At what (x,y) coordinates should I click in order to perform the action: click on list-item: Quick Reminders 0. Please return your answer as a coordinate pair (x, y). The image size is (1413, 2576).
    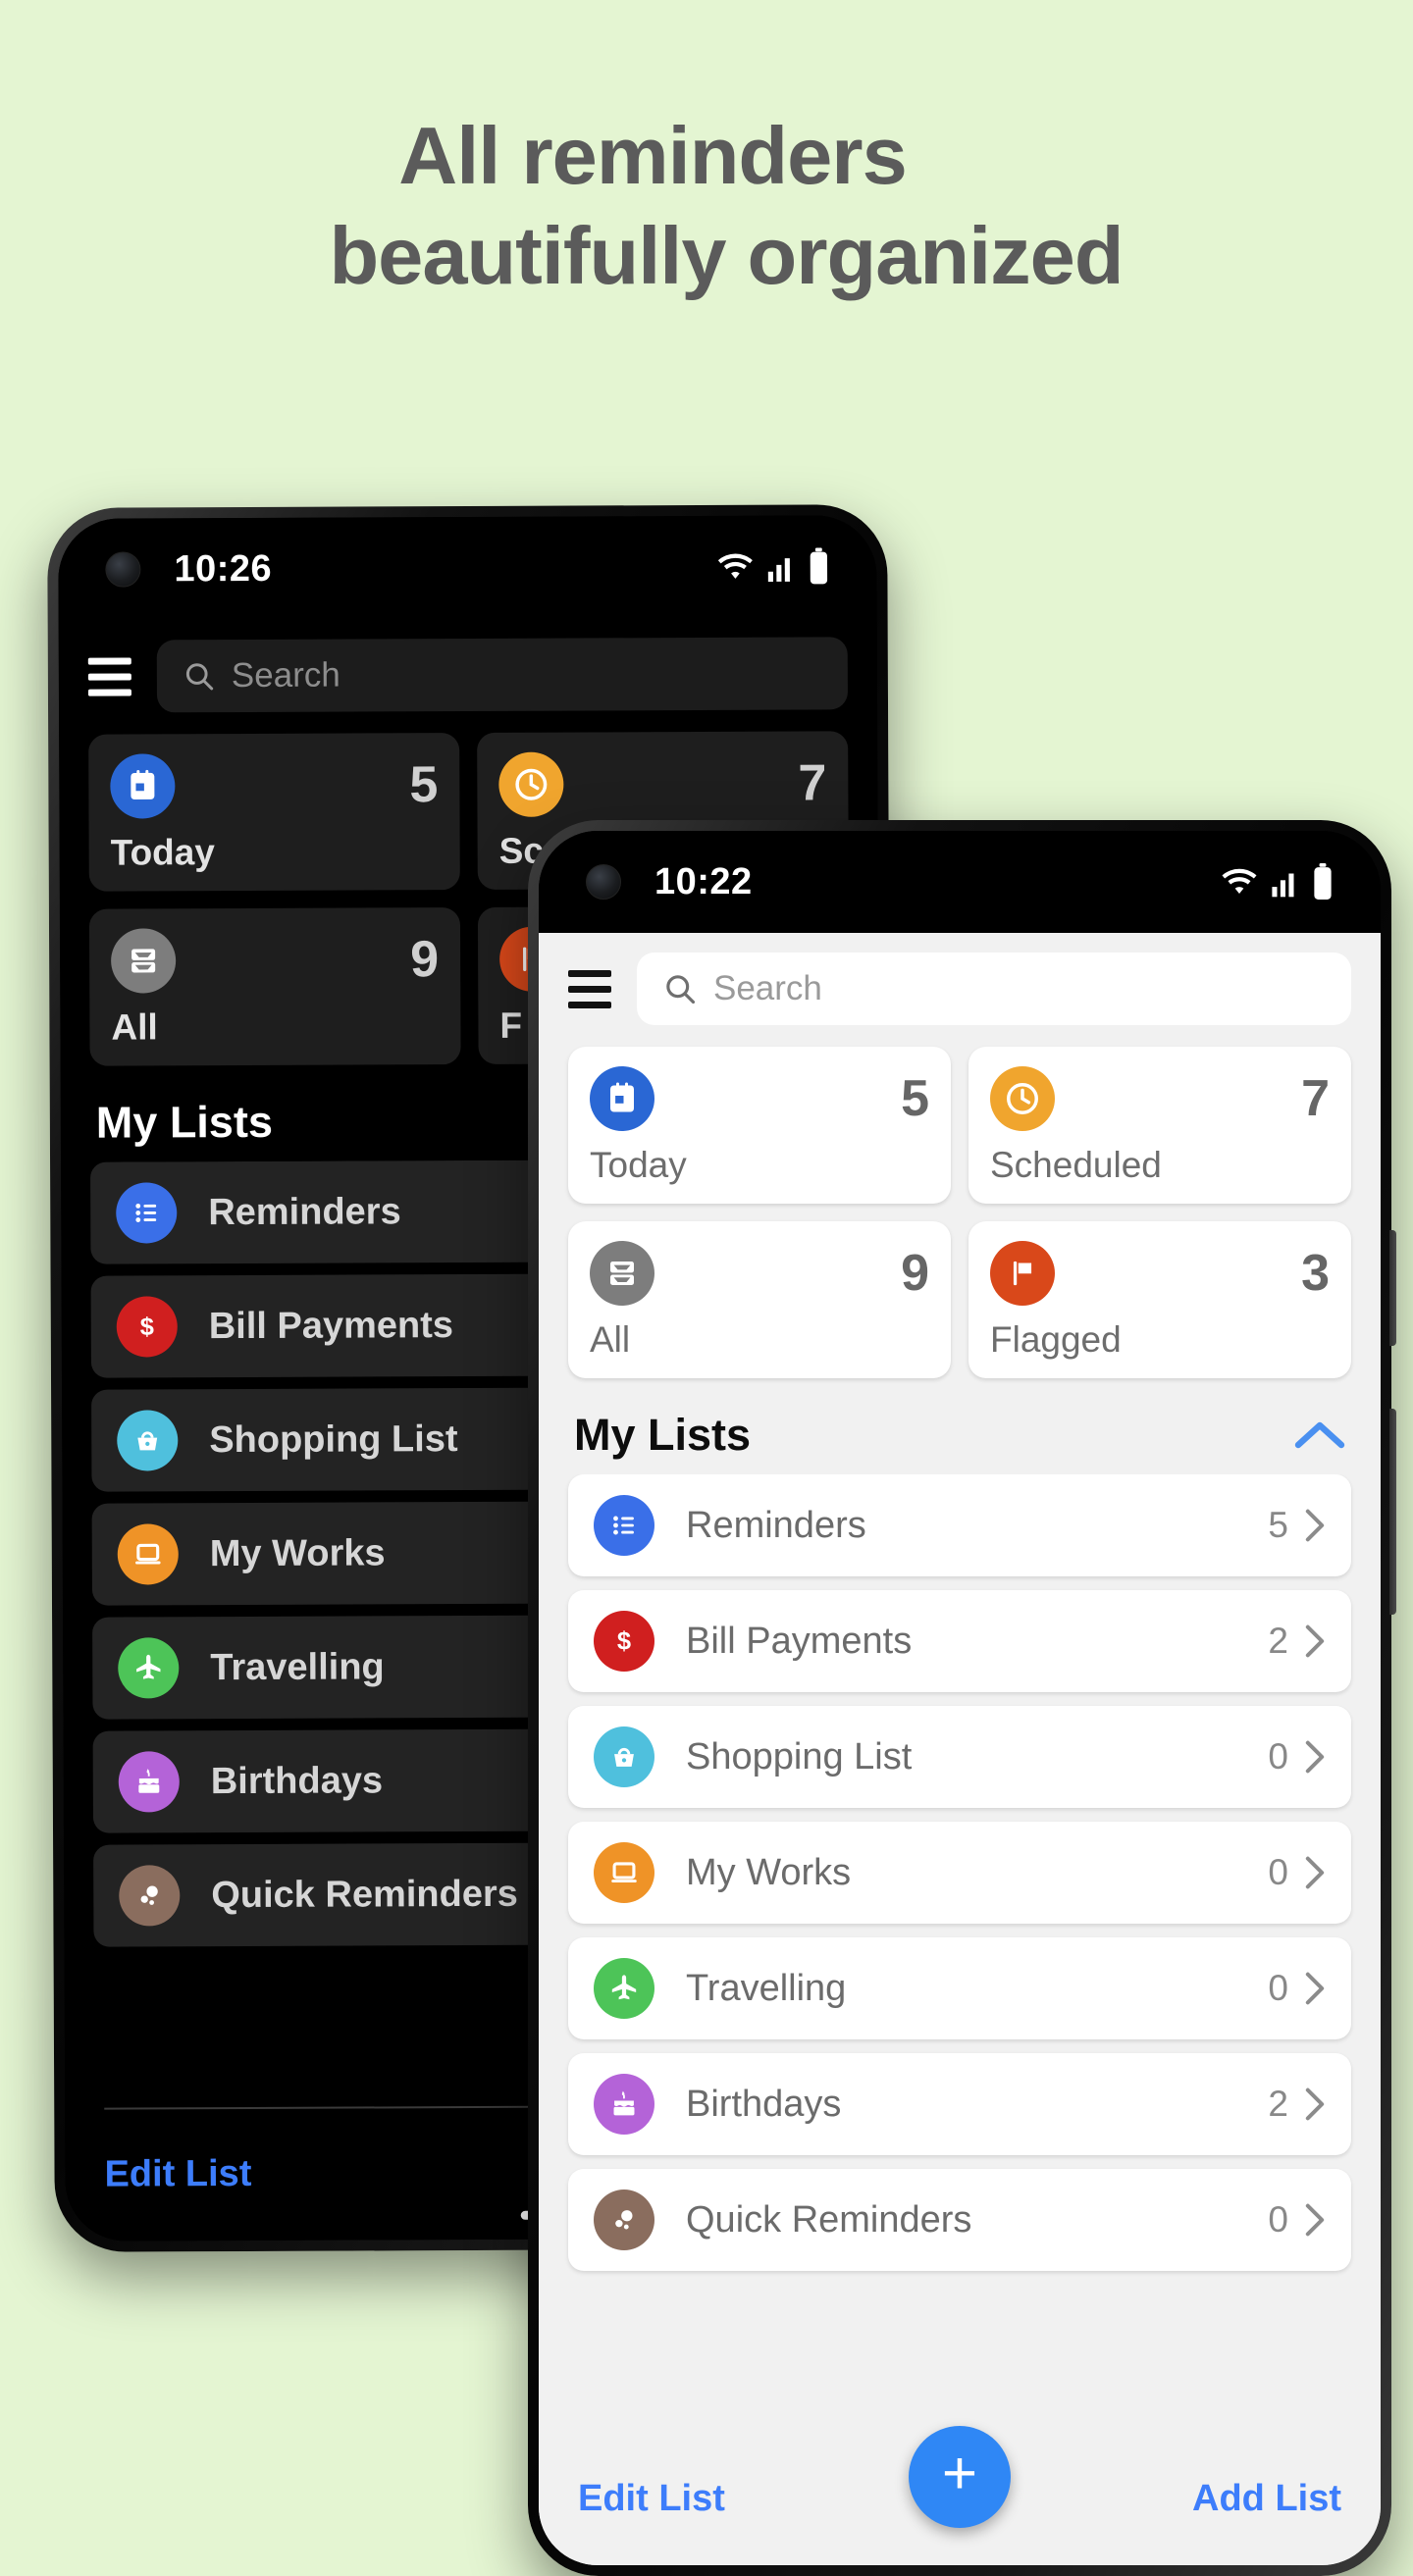
    Looking at the image, I should click on (959, 2220).